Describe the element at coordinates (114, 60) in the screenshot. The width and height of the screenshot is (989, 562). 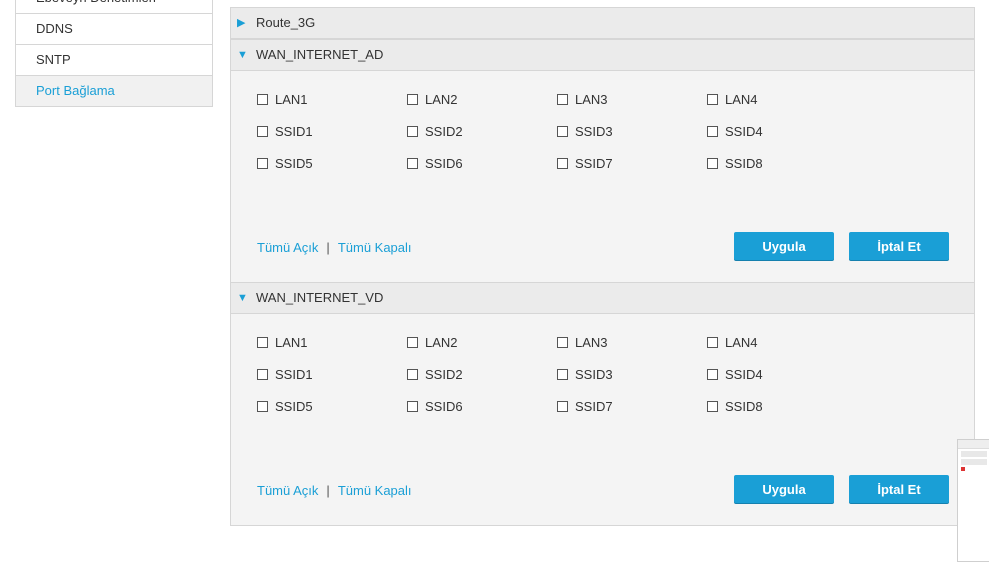
I see `sidebar-item-sntp: SNTP` at that location.